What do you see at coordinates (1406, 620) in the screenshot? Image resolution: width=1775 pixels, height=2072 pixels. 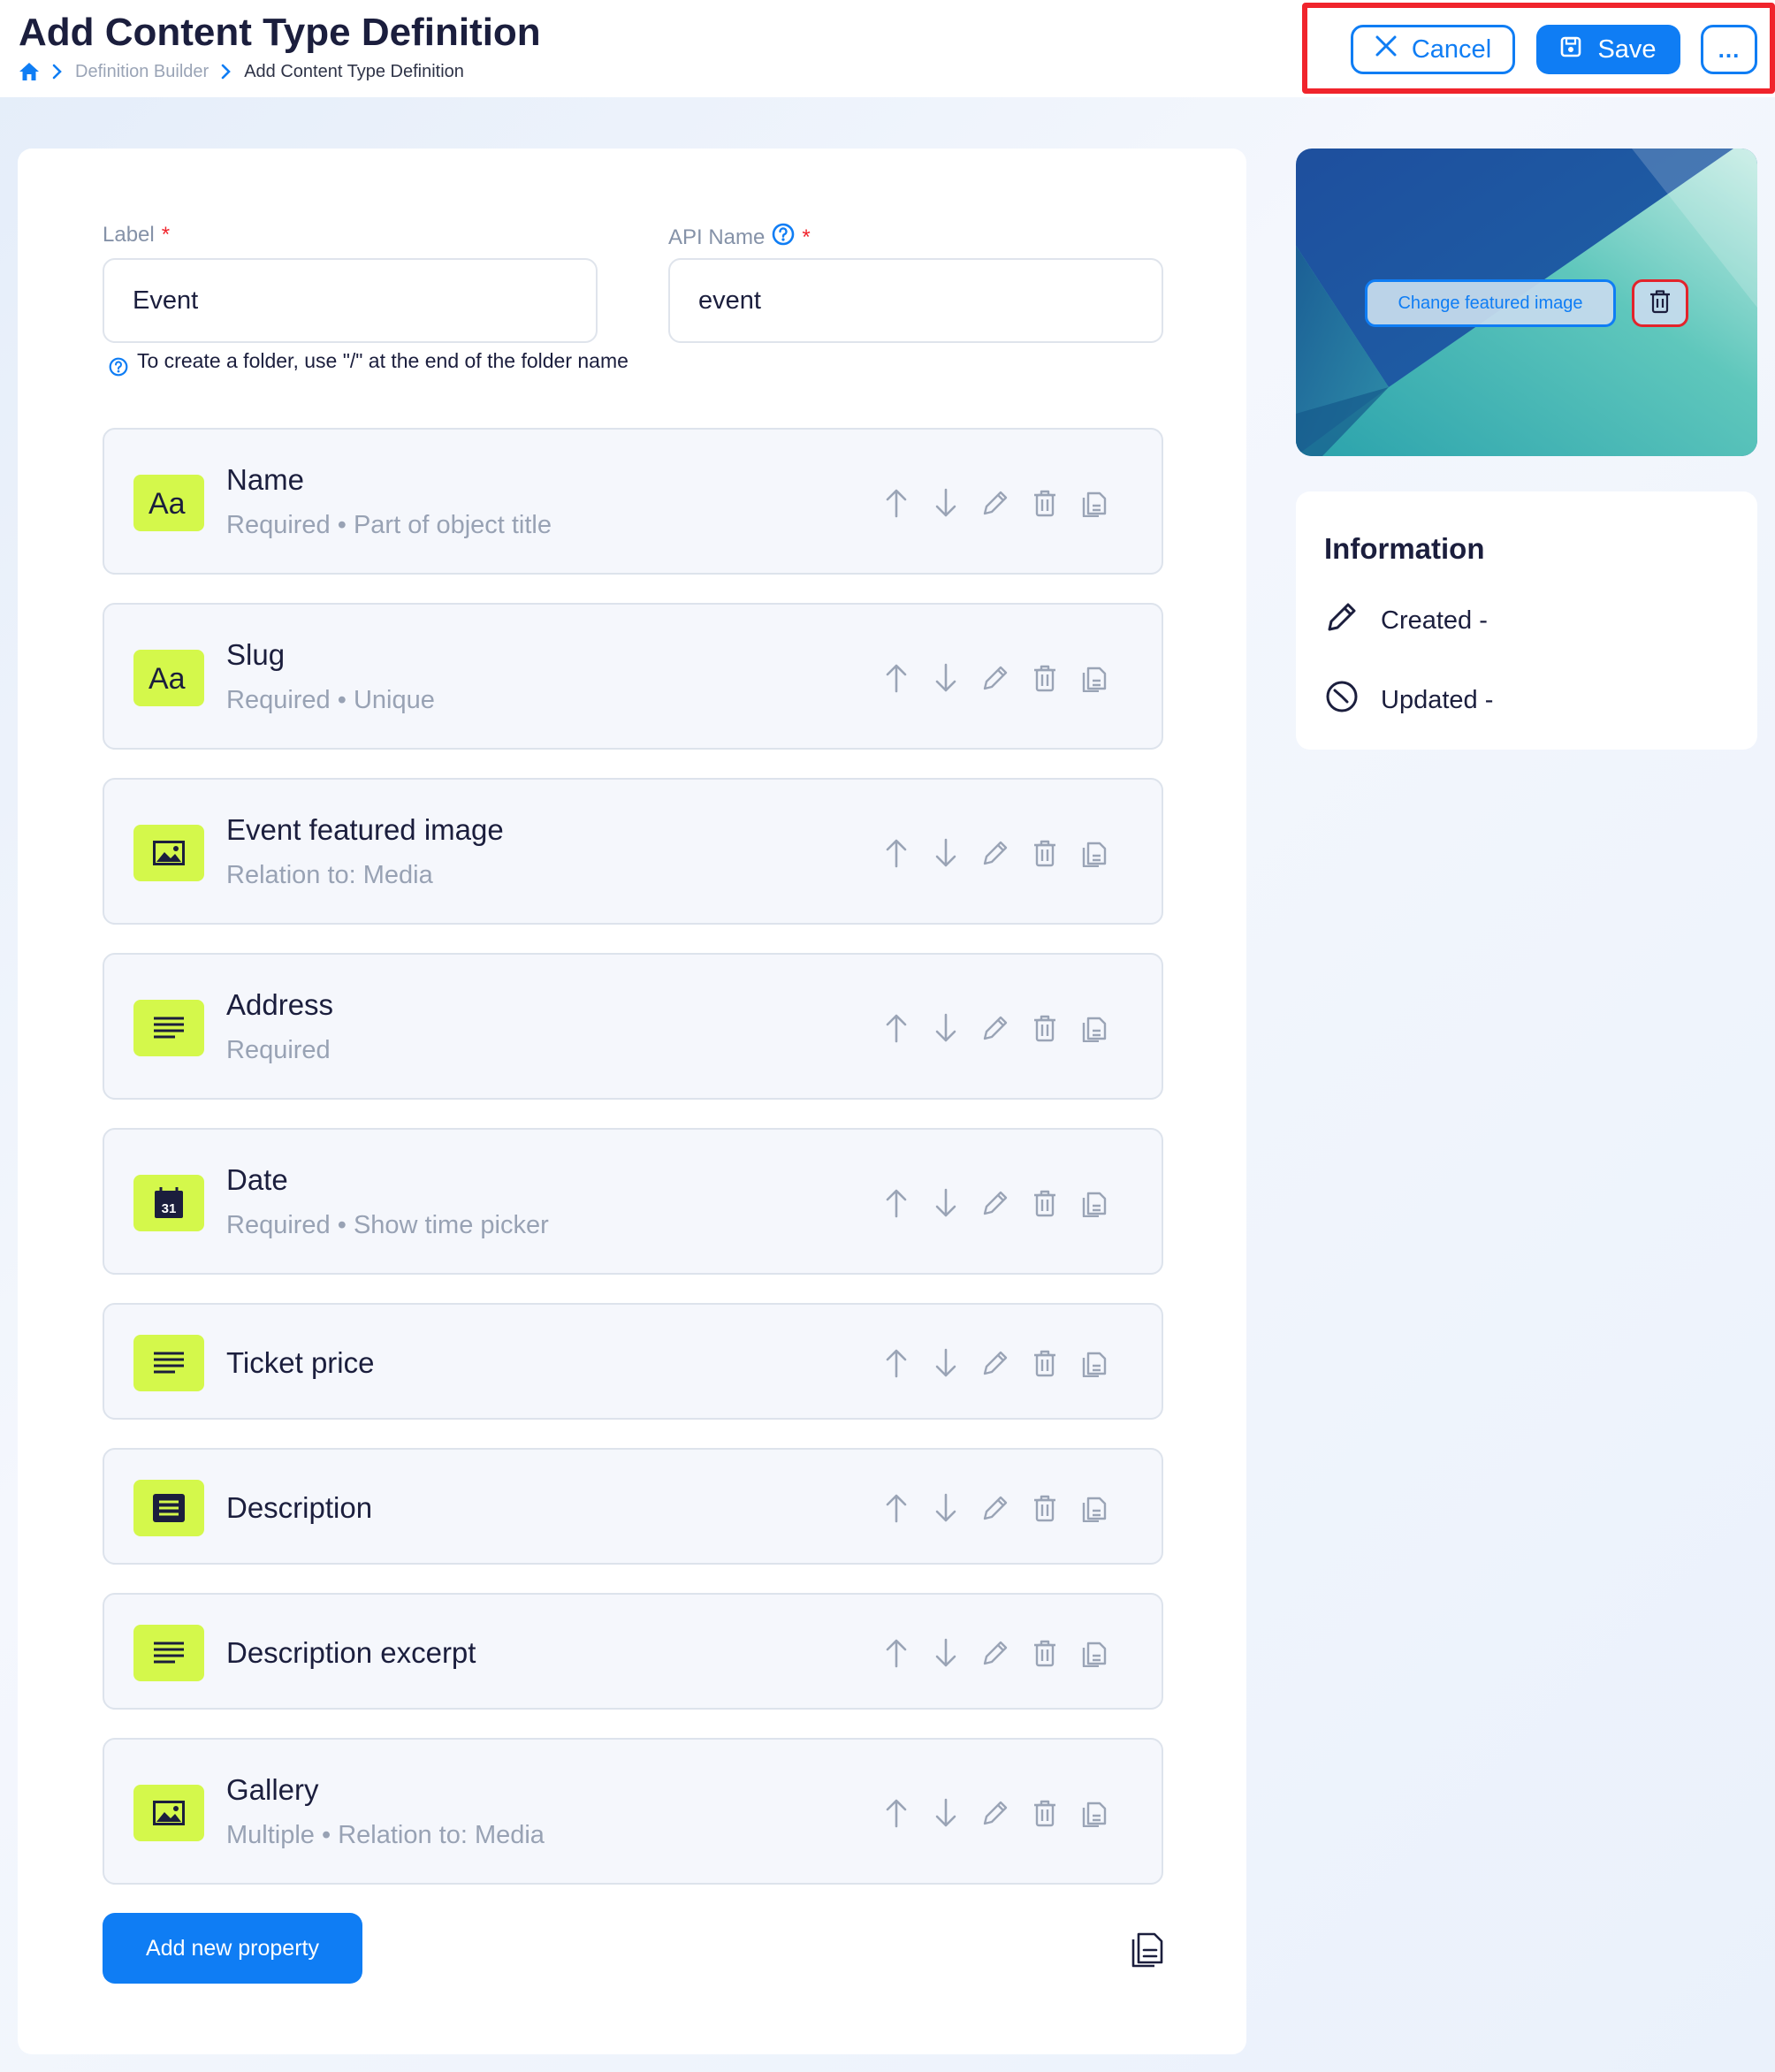 I see `created-row: Created -` at bounding box center [1406, 620].